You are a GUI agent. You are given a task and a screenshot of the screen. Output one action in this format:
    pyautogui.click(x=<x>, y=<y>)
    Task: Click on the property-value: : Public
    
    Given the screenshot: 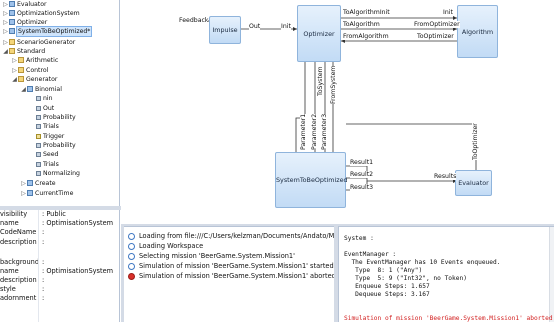 What is the action you would take?
    pyautogui.click(x=54, y=214)
    